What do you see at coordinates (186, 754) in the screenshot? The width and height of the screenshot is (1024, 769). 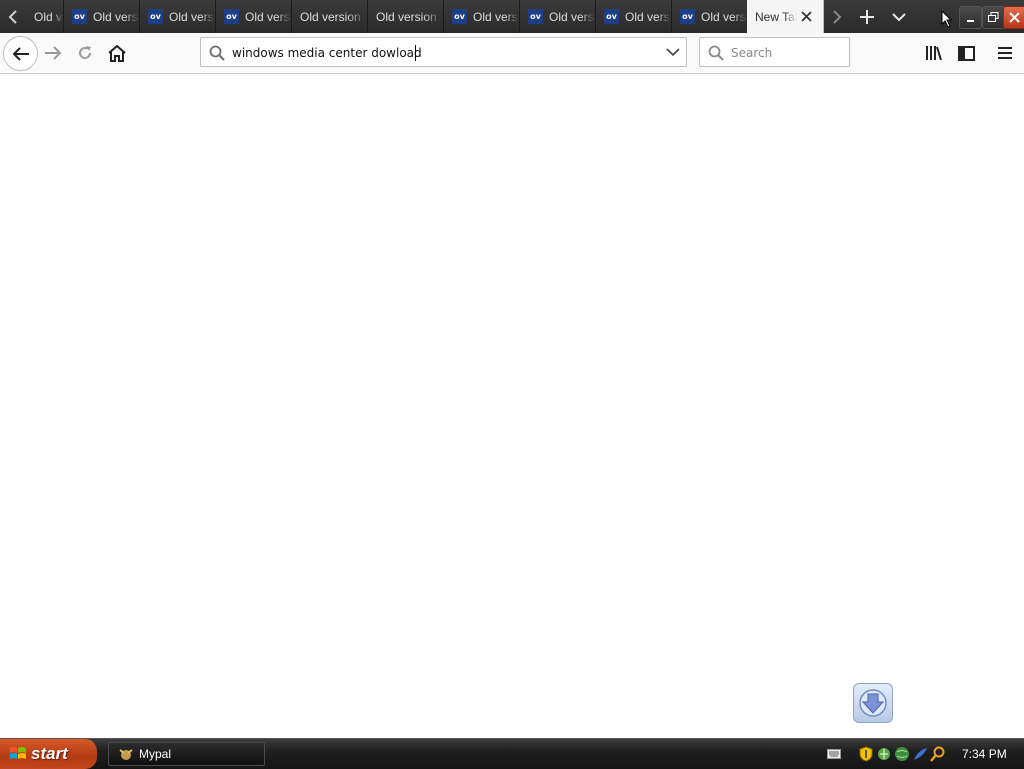 I see `taskbar-item-mypal: Mypal` at bounding box center [186, 754].